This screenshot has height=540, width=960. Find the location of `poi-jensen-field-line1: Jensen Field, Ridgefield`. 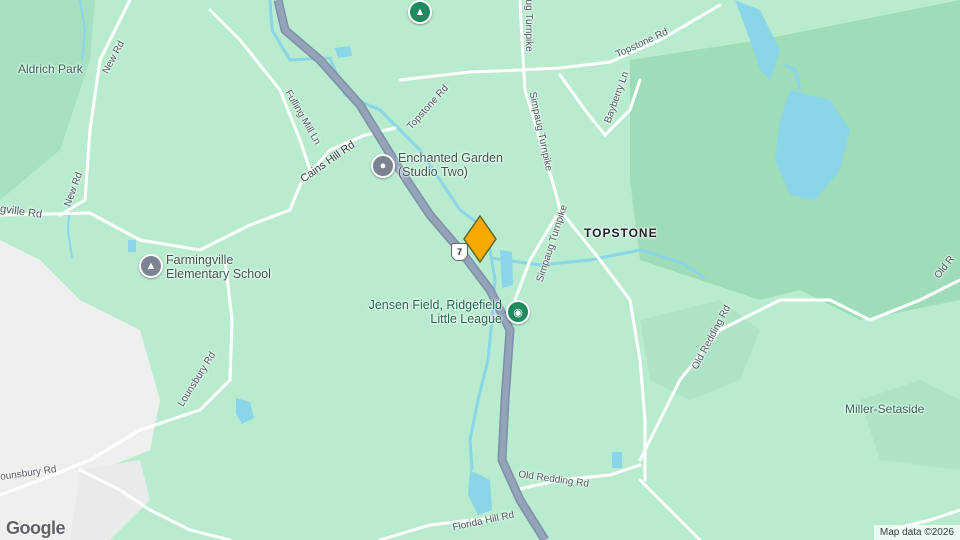

poi-jensen-field-line1: Jensen Field, Ridgefield is located at coordinates (435, 305).